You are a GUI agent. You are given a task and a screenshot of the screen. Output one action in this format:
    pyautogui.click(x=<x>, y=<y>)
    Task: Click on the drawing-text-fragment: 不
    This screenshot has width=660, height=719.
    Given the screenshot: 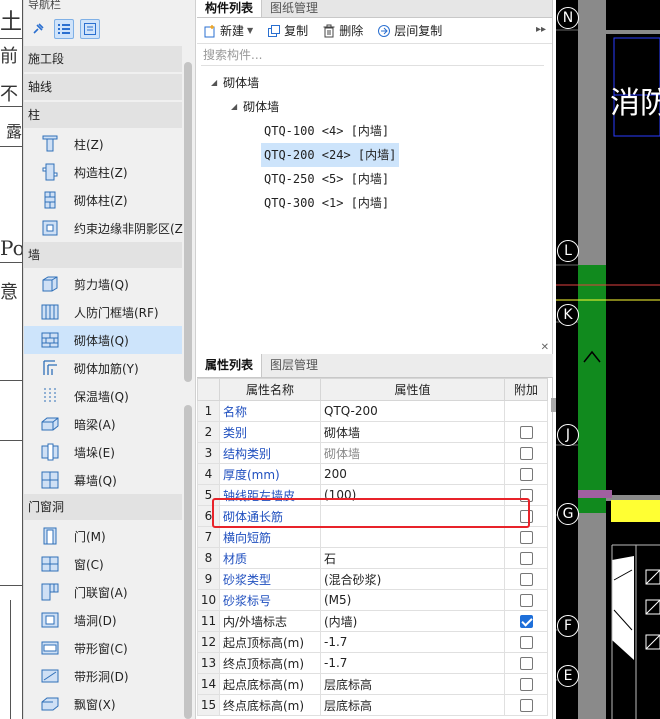 What is the action you would take?
    pyautogui.click(x=9, y=94)
    